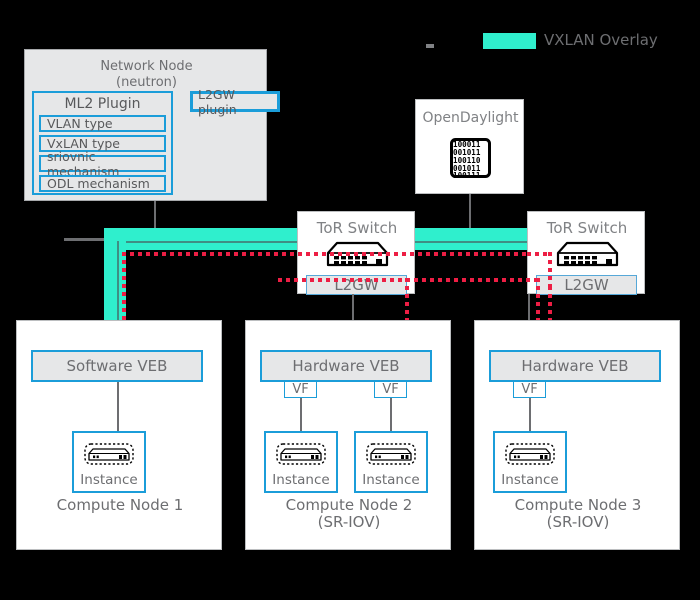 This screenshot has height=600, width=700. I want to click on ml2-plugin-title: ML2 Plugin, so click(102, 104).